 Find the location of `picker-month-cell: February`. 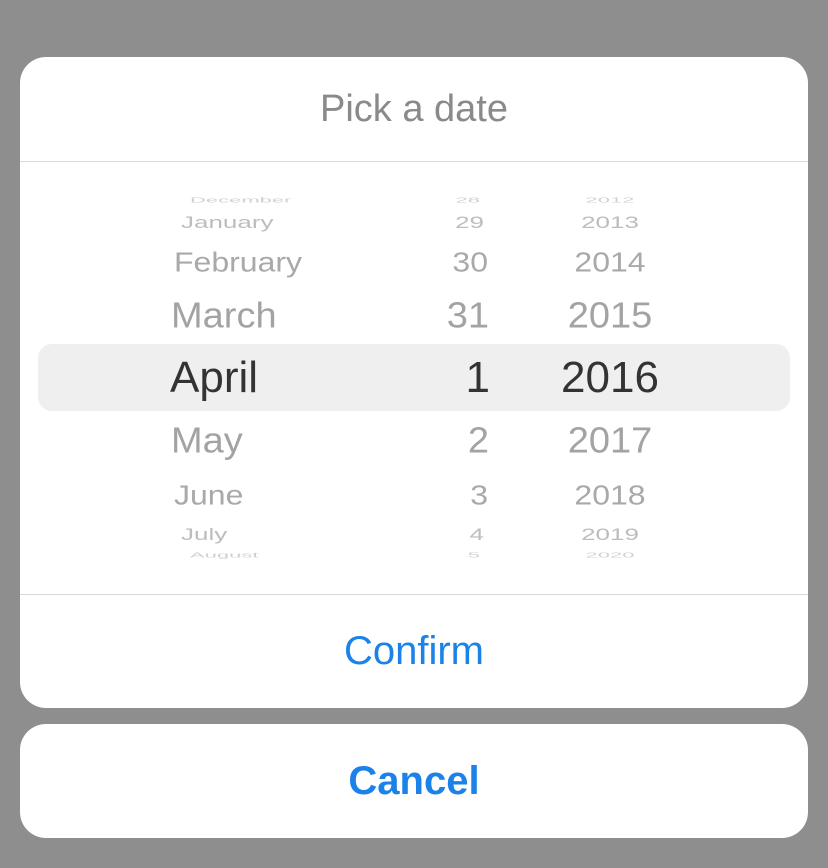

picker-month-cell: February is located at coordinates (294, 262).